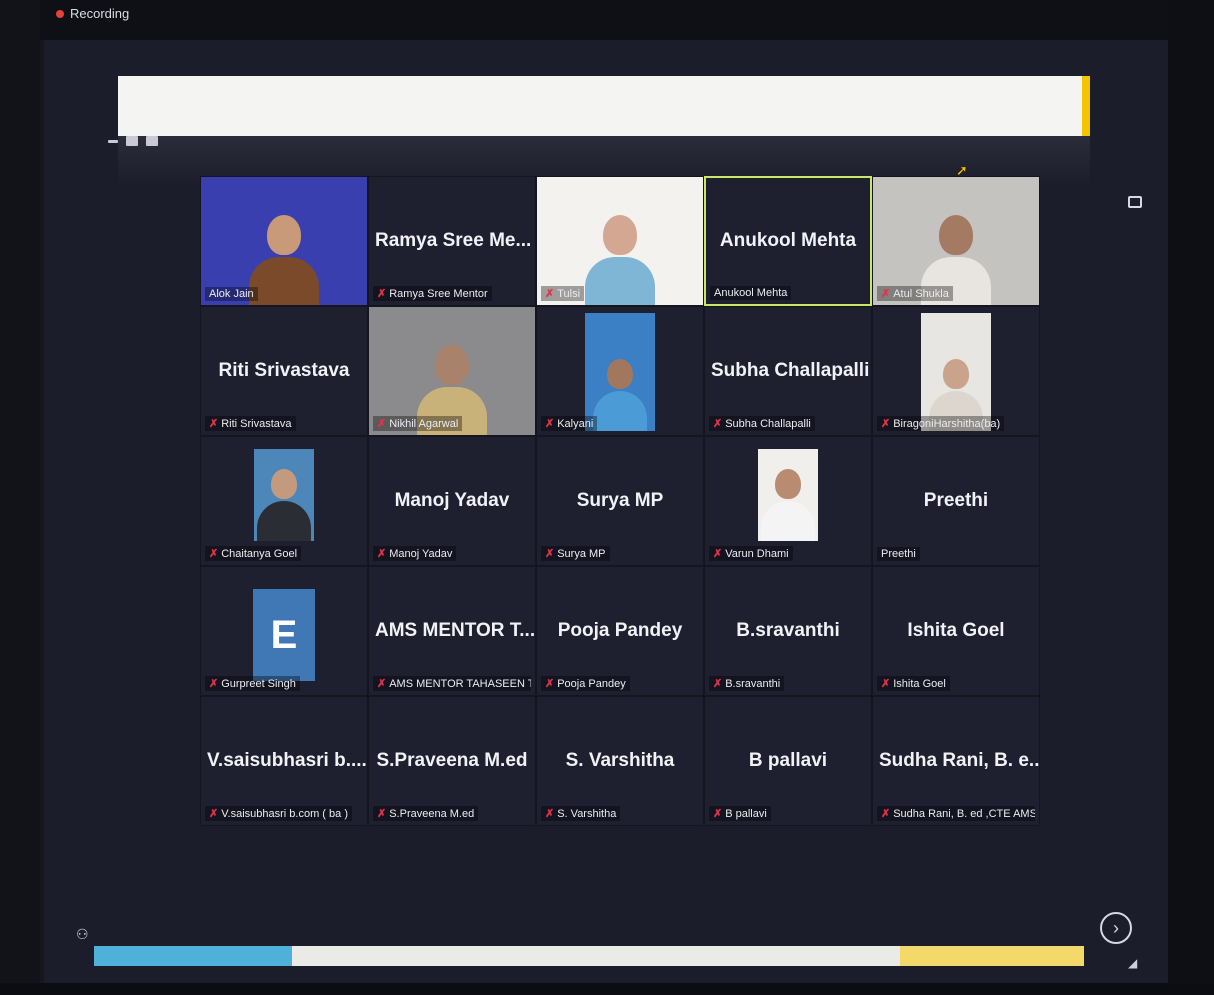 The image size is (1214, 995). I want to click on participant-tile: Subha Challapalli ✗ Subha Challapalli, so click(788, 371).